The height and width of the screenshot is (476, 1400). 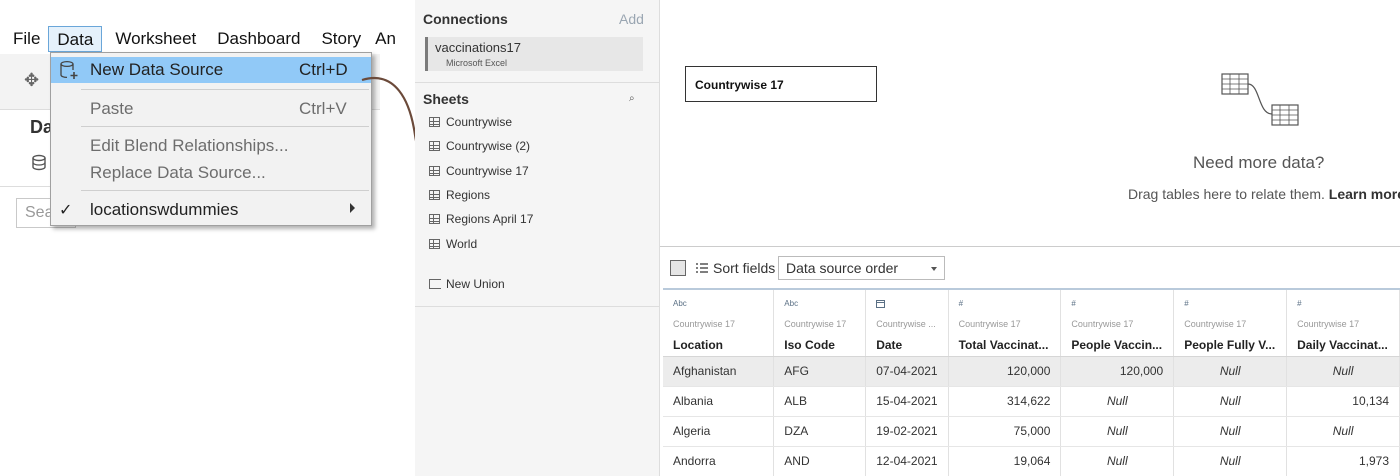 I want to click on connection-item: vaccinations17 Microsoft Excel, so click(x=534, y=54).